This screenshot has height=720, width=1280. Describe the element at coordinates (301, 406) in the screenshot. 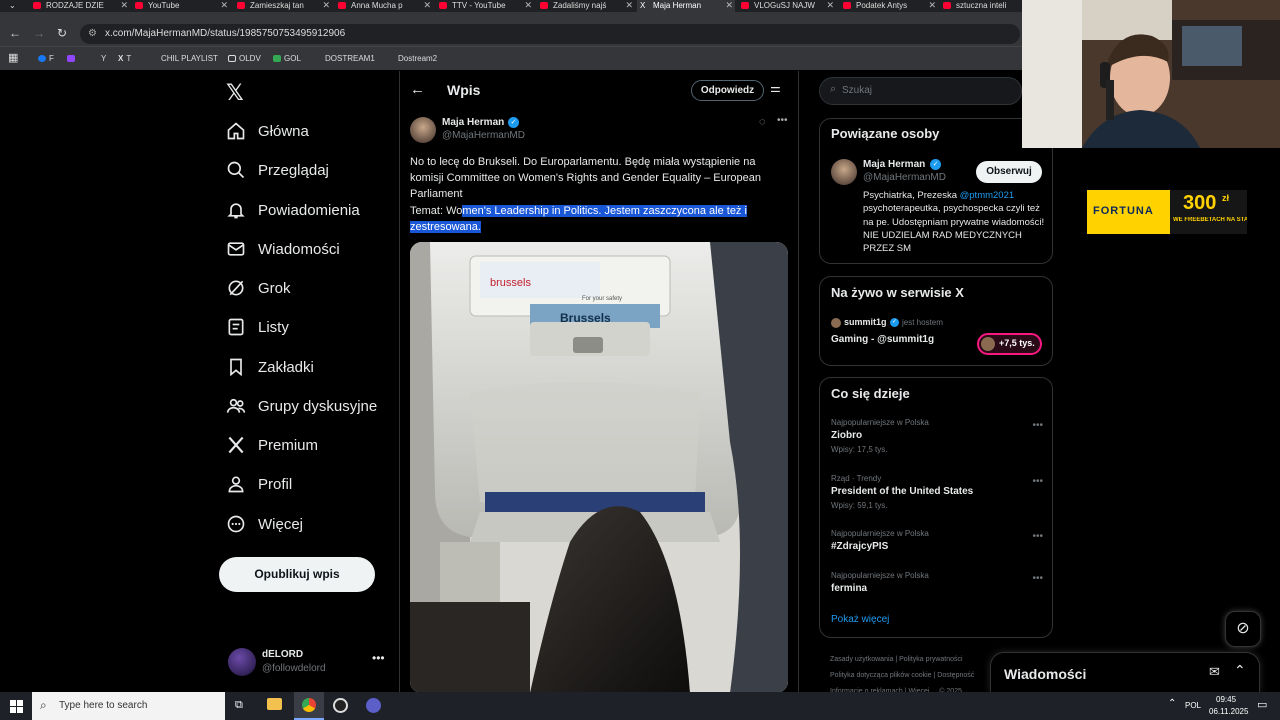

I see `sidebar-item-communities: Grupy dyskusyjne` at that location.